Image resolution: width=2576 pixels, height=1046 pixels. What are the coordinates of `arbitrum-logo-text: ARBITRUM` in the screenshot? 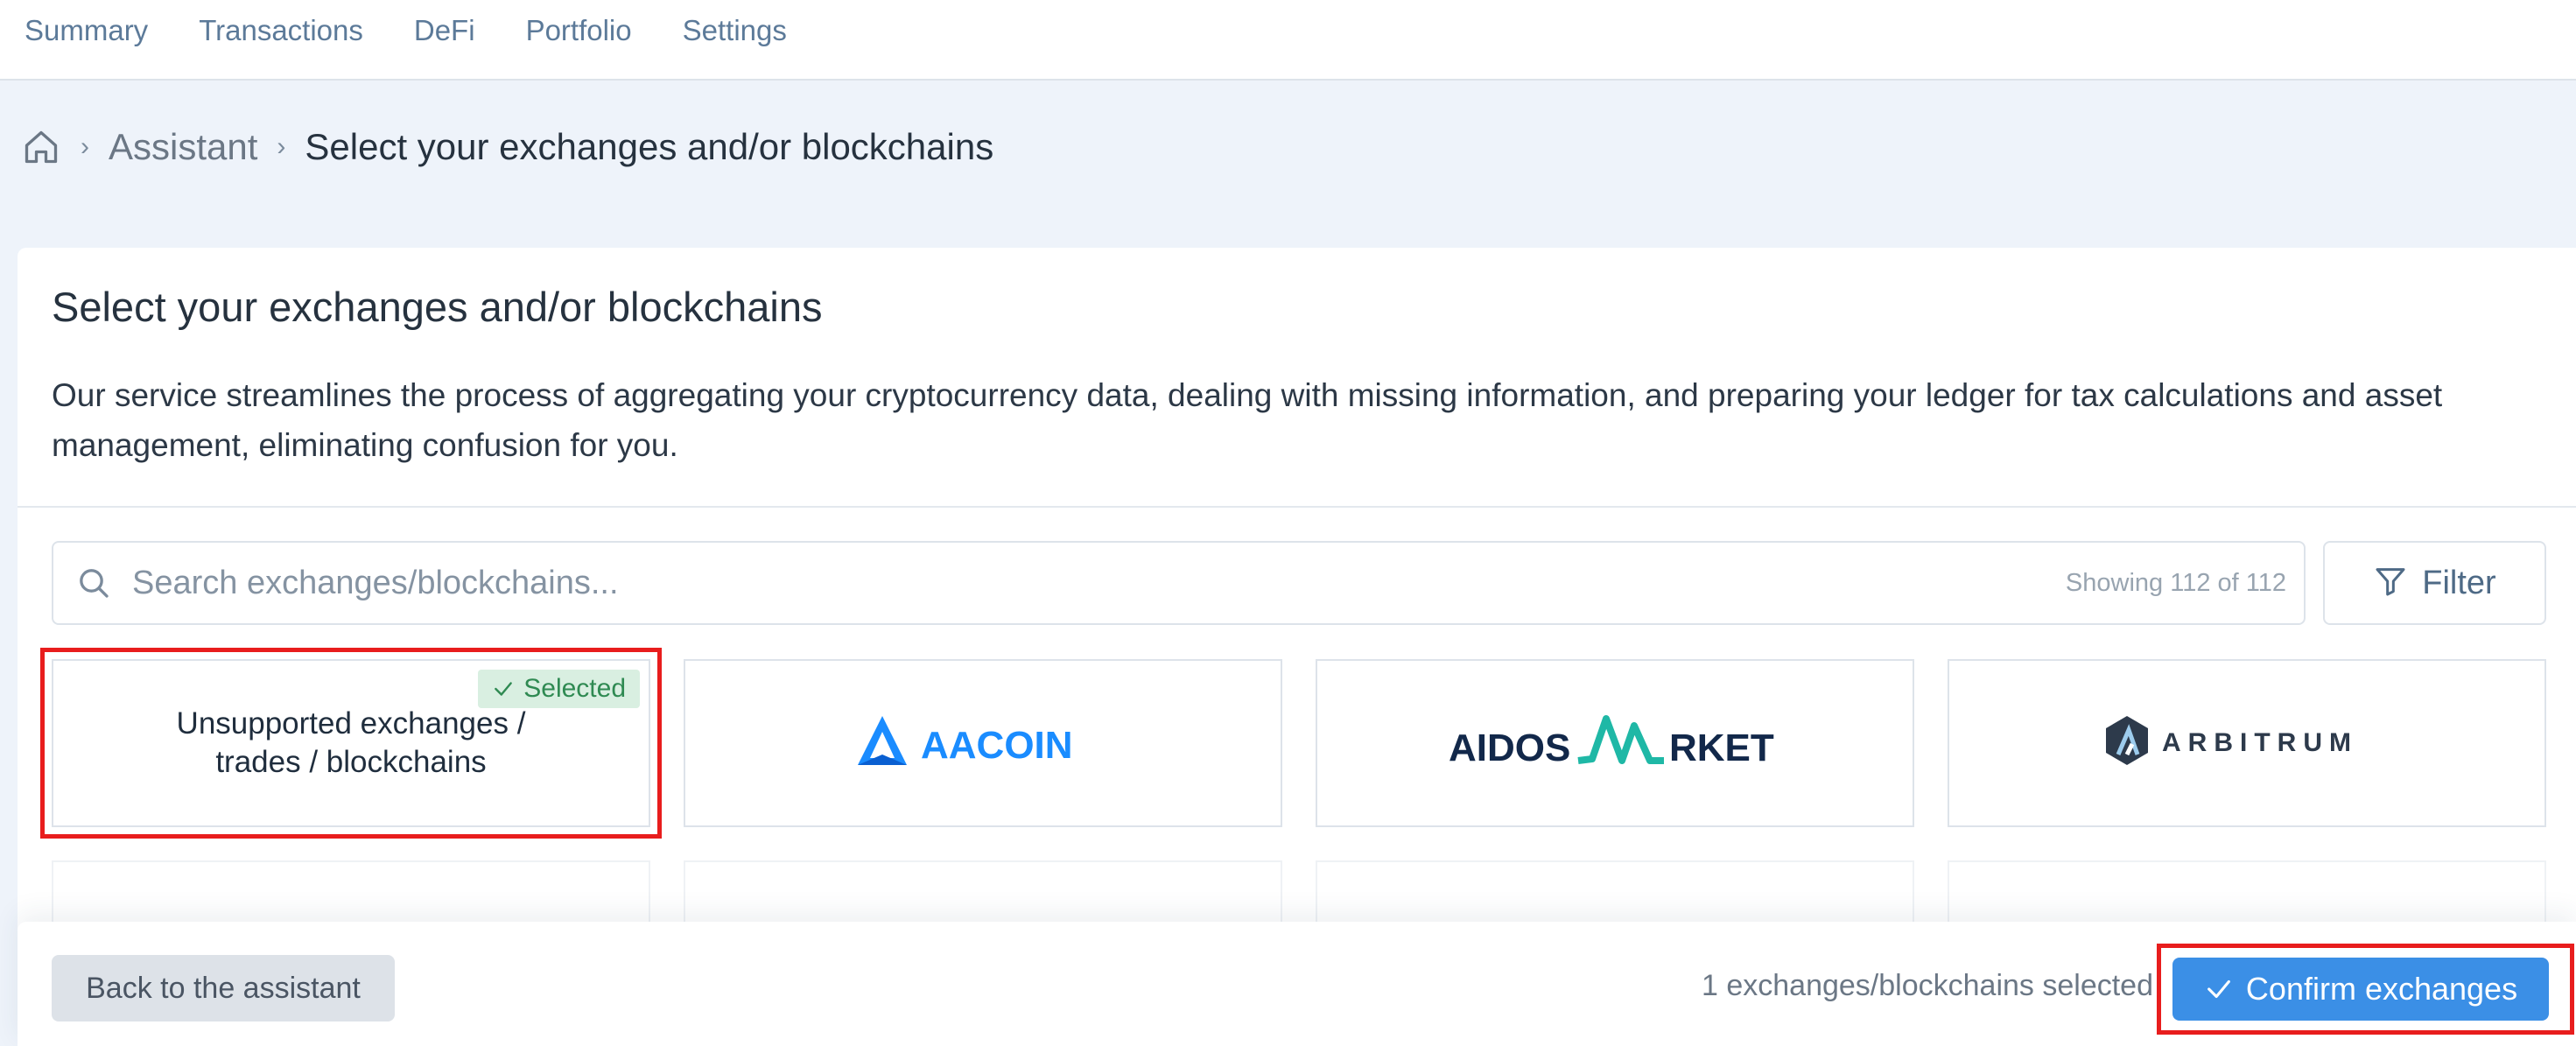 It's located at (2260, 743).